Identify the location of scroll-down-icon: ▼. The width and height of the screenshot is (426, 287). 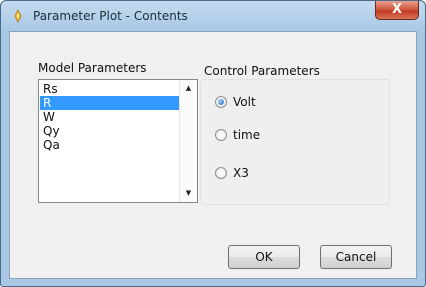
(188, 193).